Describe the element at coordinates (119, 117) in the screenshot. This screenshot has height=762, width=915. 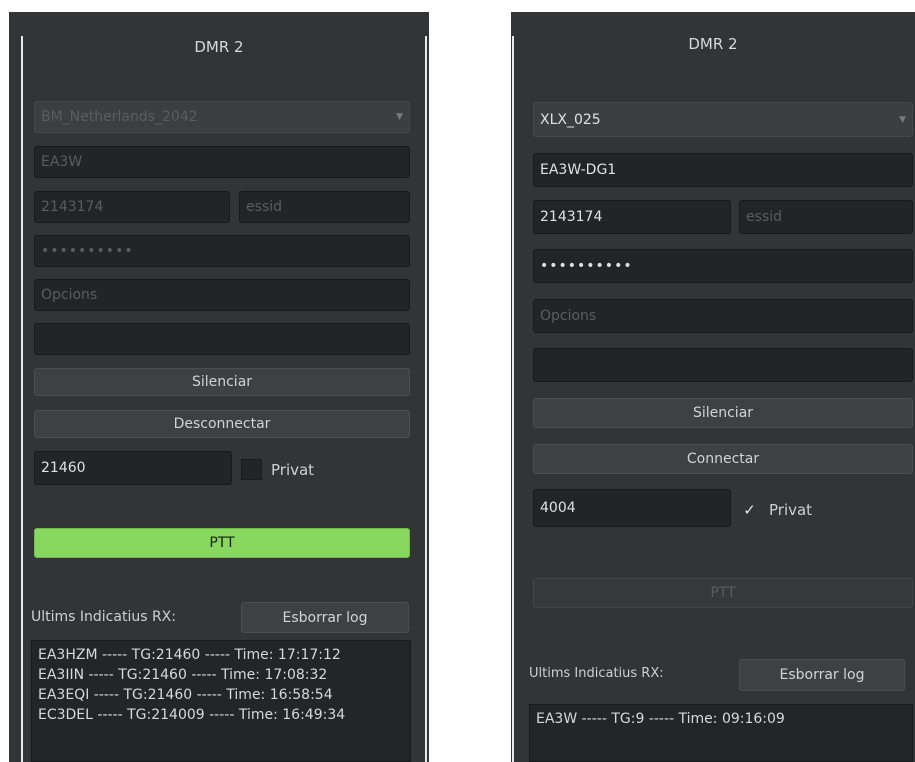
I see `server-select-value: BM_Netherlands_2042` at that location.